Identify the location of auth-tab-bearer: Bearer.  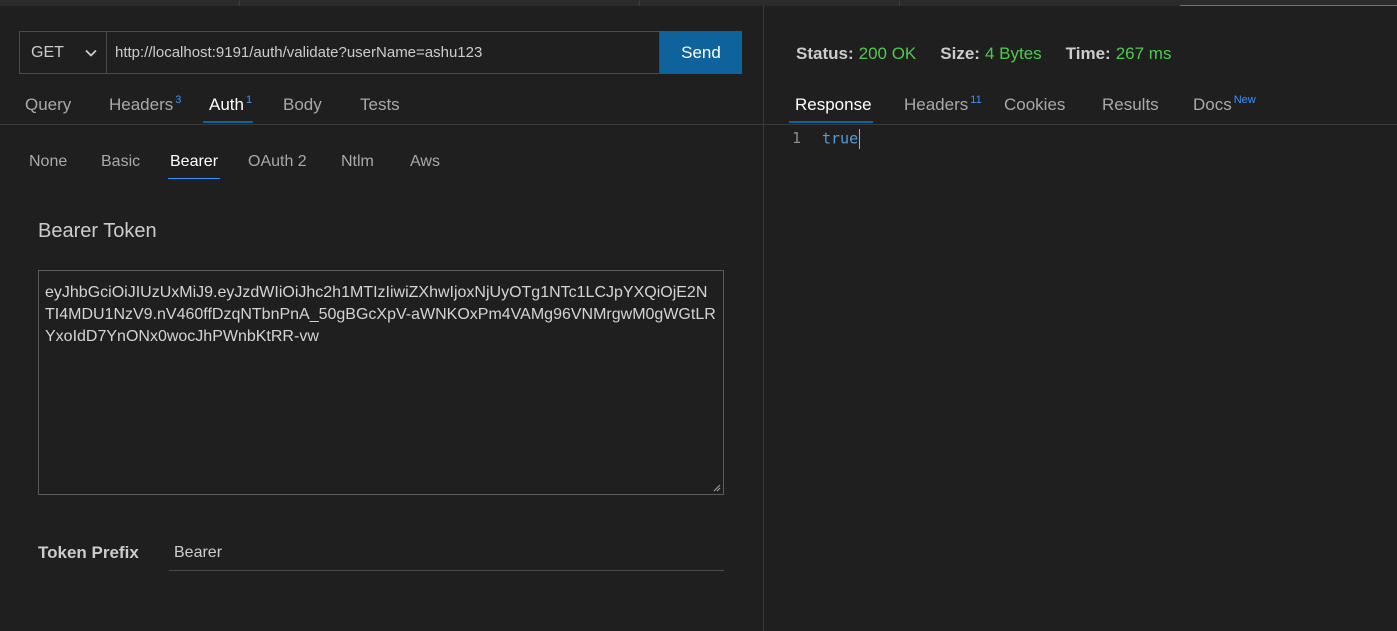
(194, 162).